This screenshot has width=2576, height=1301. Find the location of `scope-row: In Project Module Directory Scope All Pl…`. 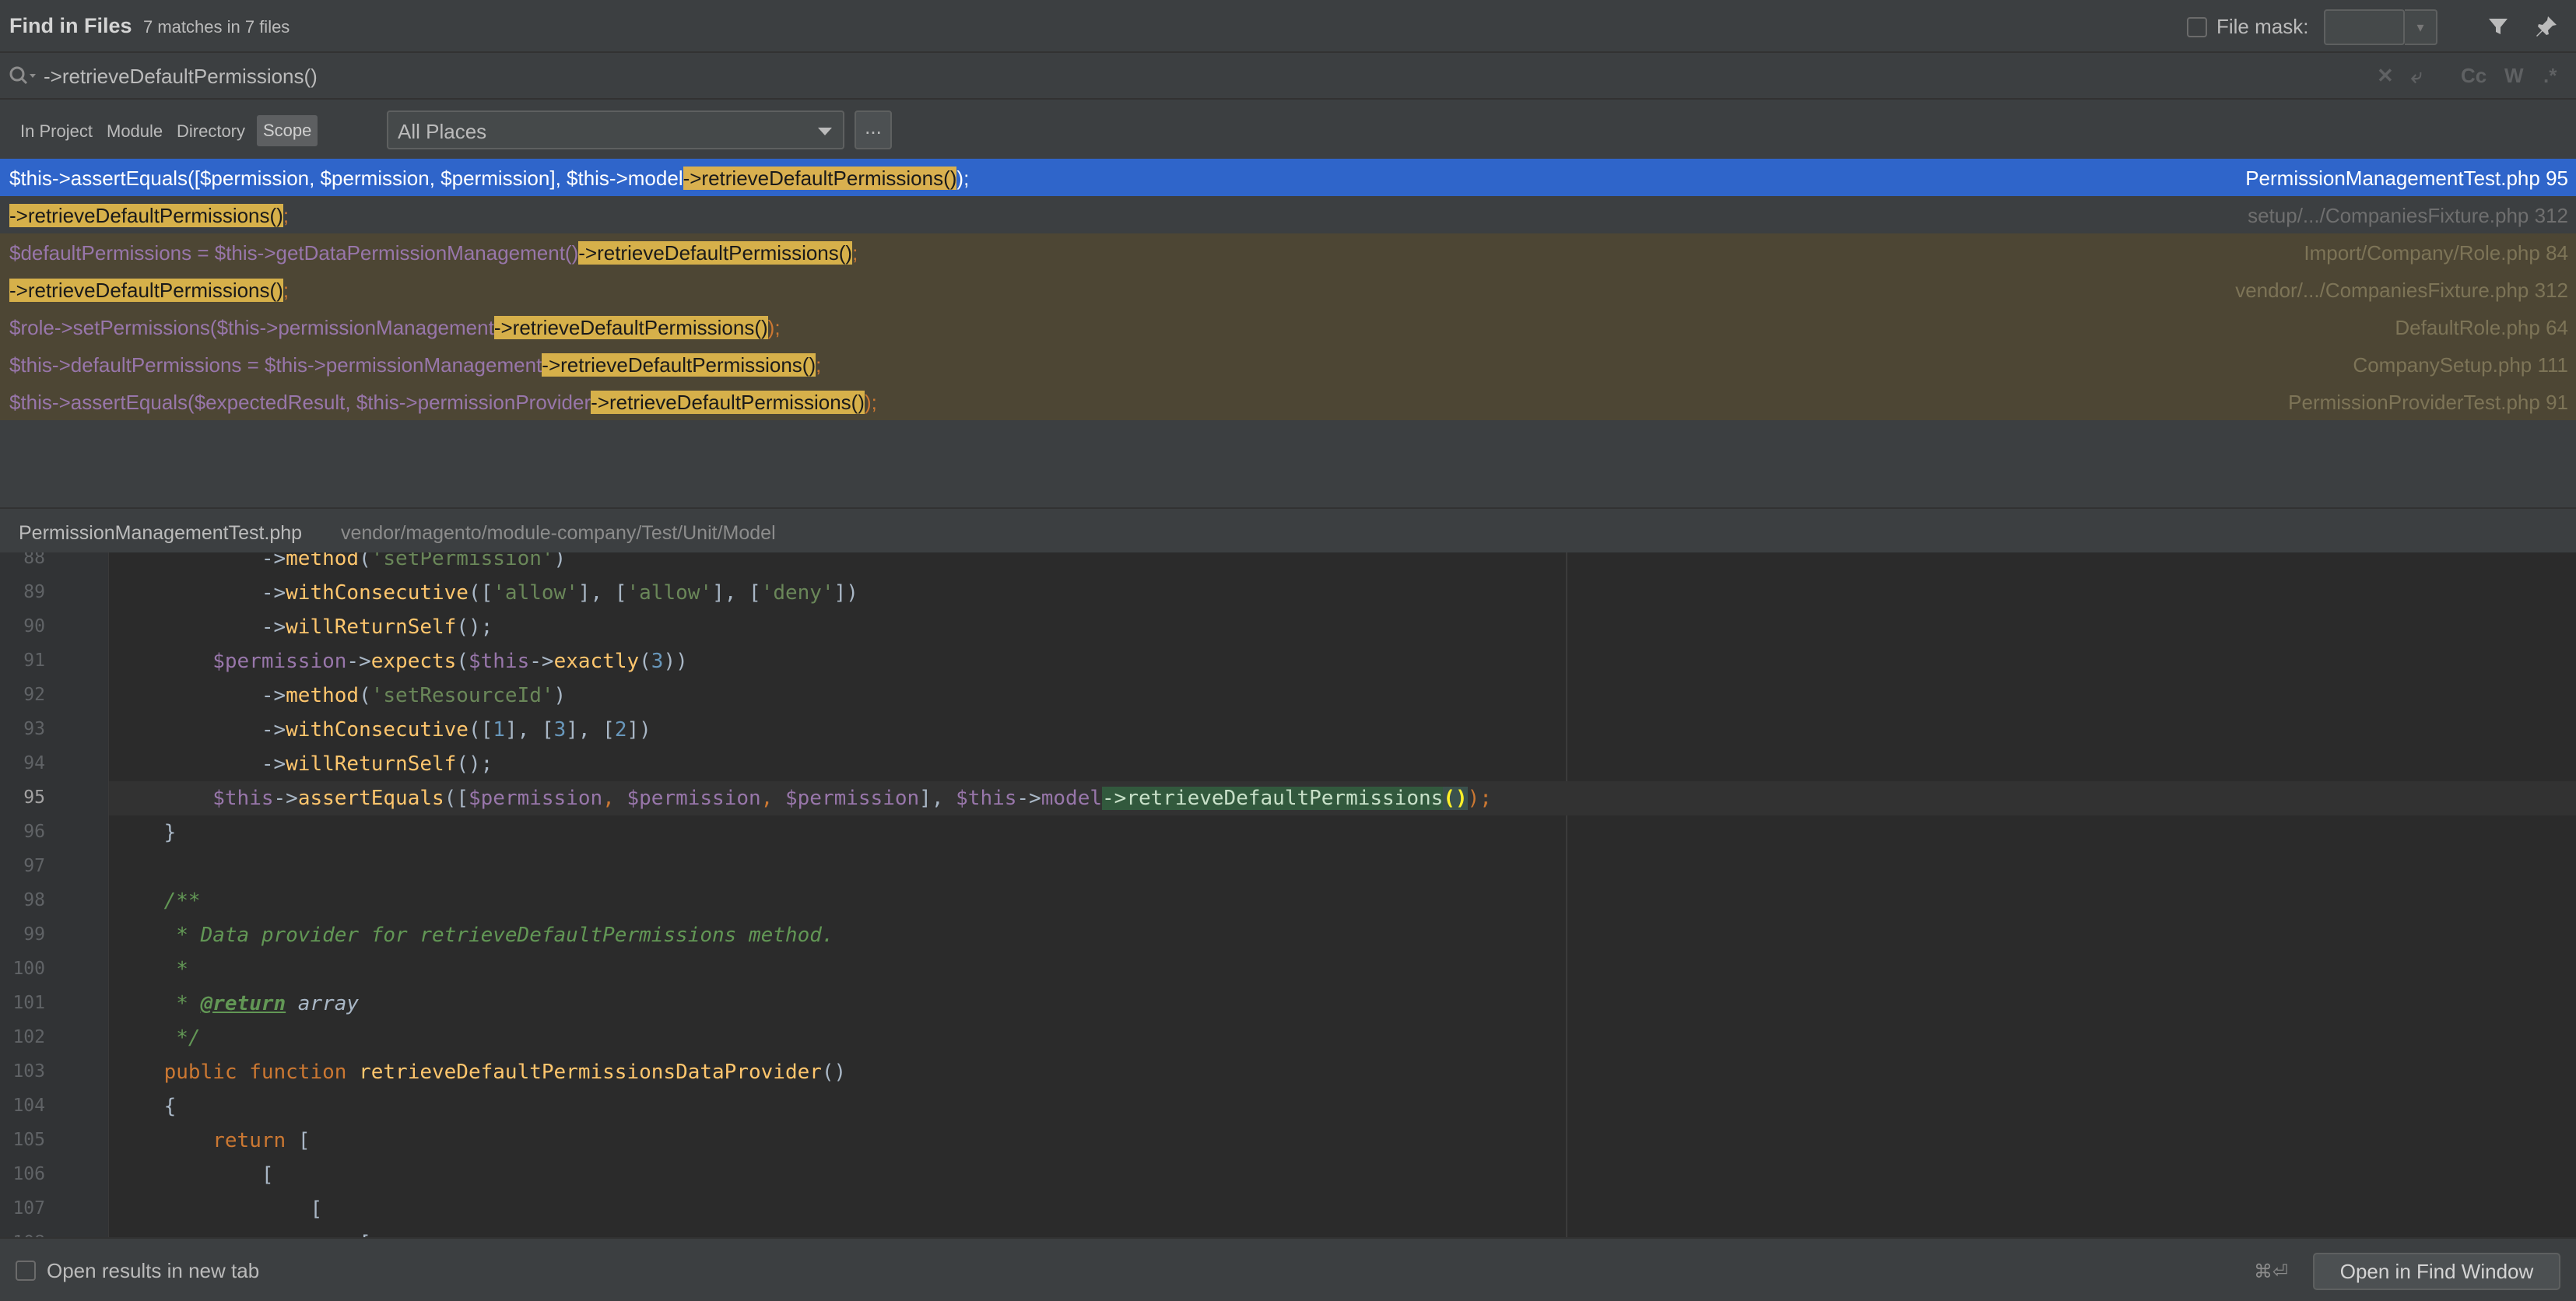

scope-row: In Project Module Directory Scope All Pl… is located at coordinates (1288, 129).